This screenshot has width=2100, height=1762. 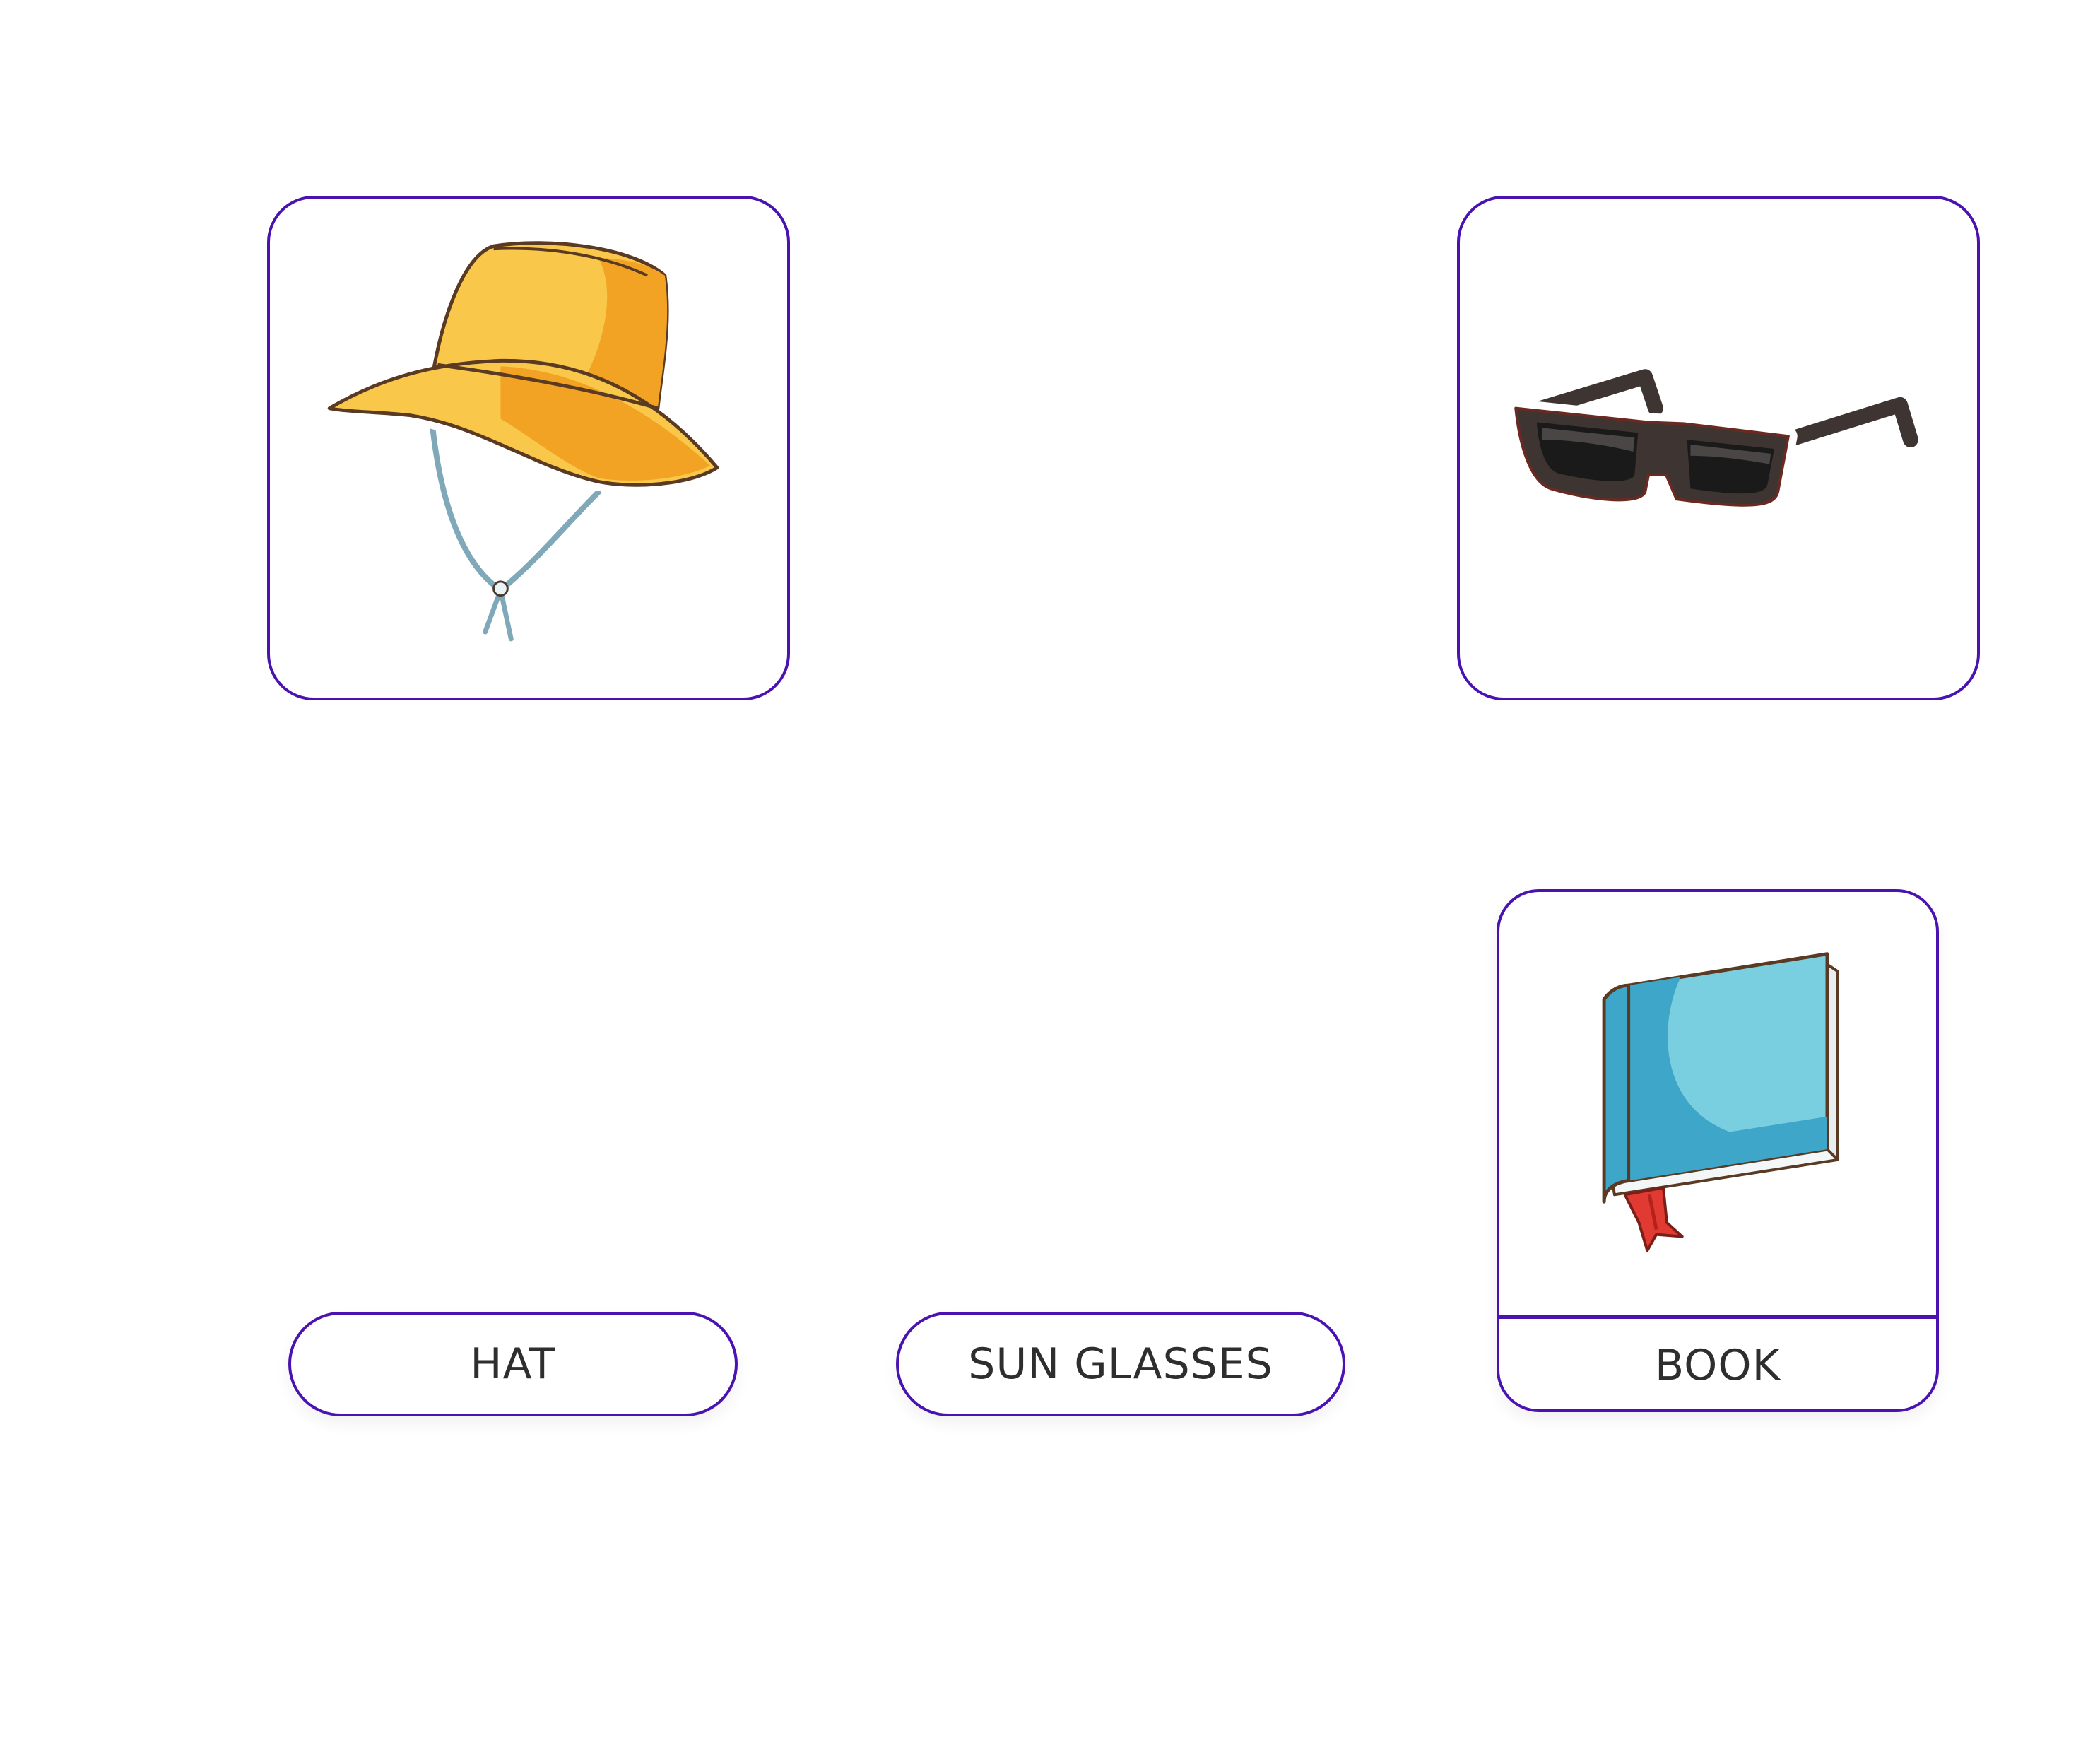 I want to click on book-label: BOOK, so click(x=1717, y=1364).